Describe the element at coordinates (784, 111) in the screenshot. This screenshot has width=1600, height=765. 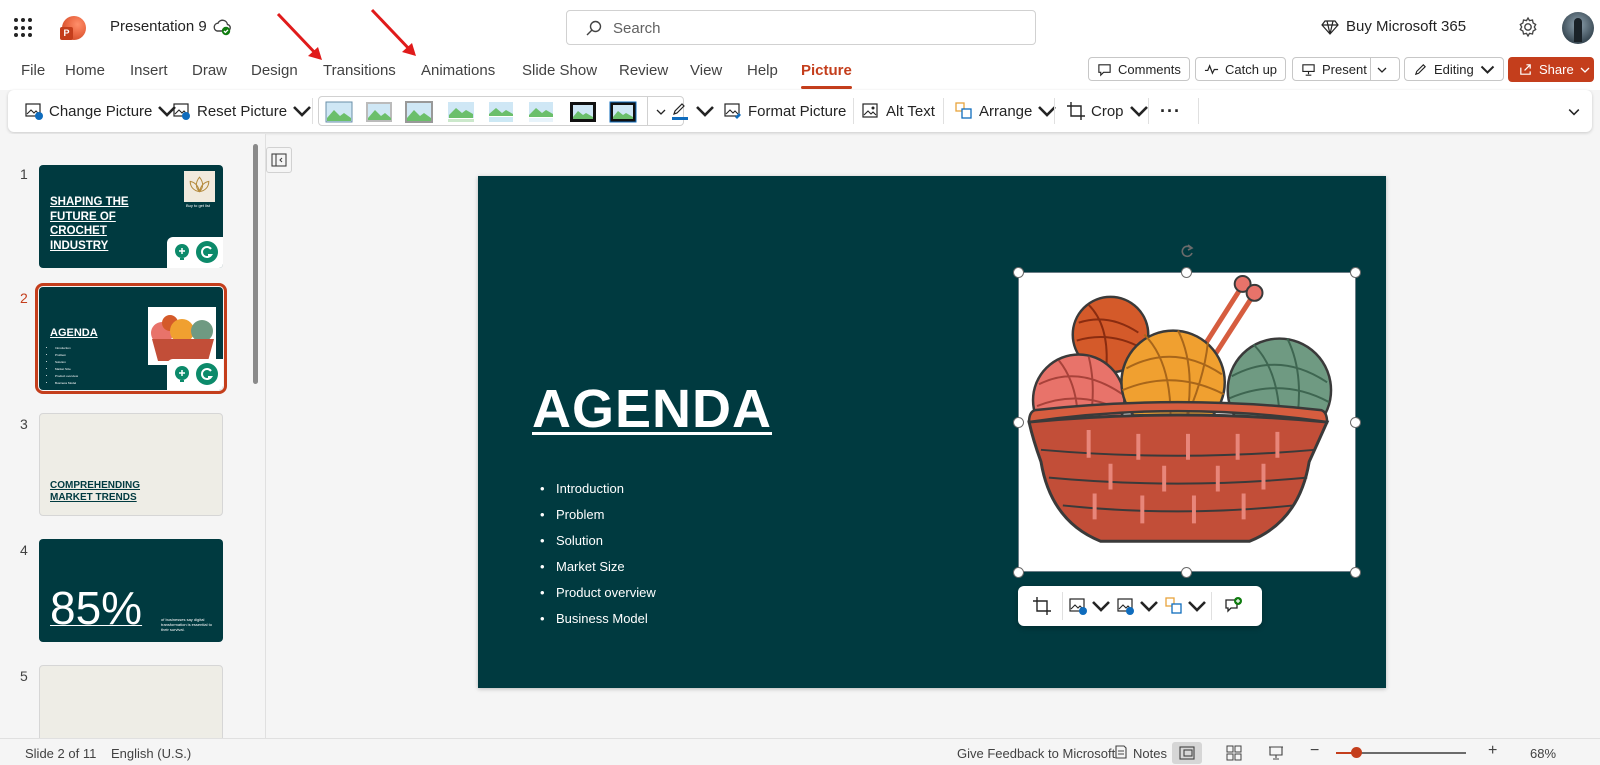
I see `format-picture-button: Format Picture` at that location.